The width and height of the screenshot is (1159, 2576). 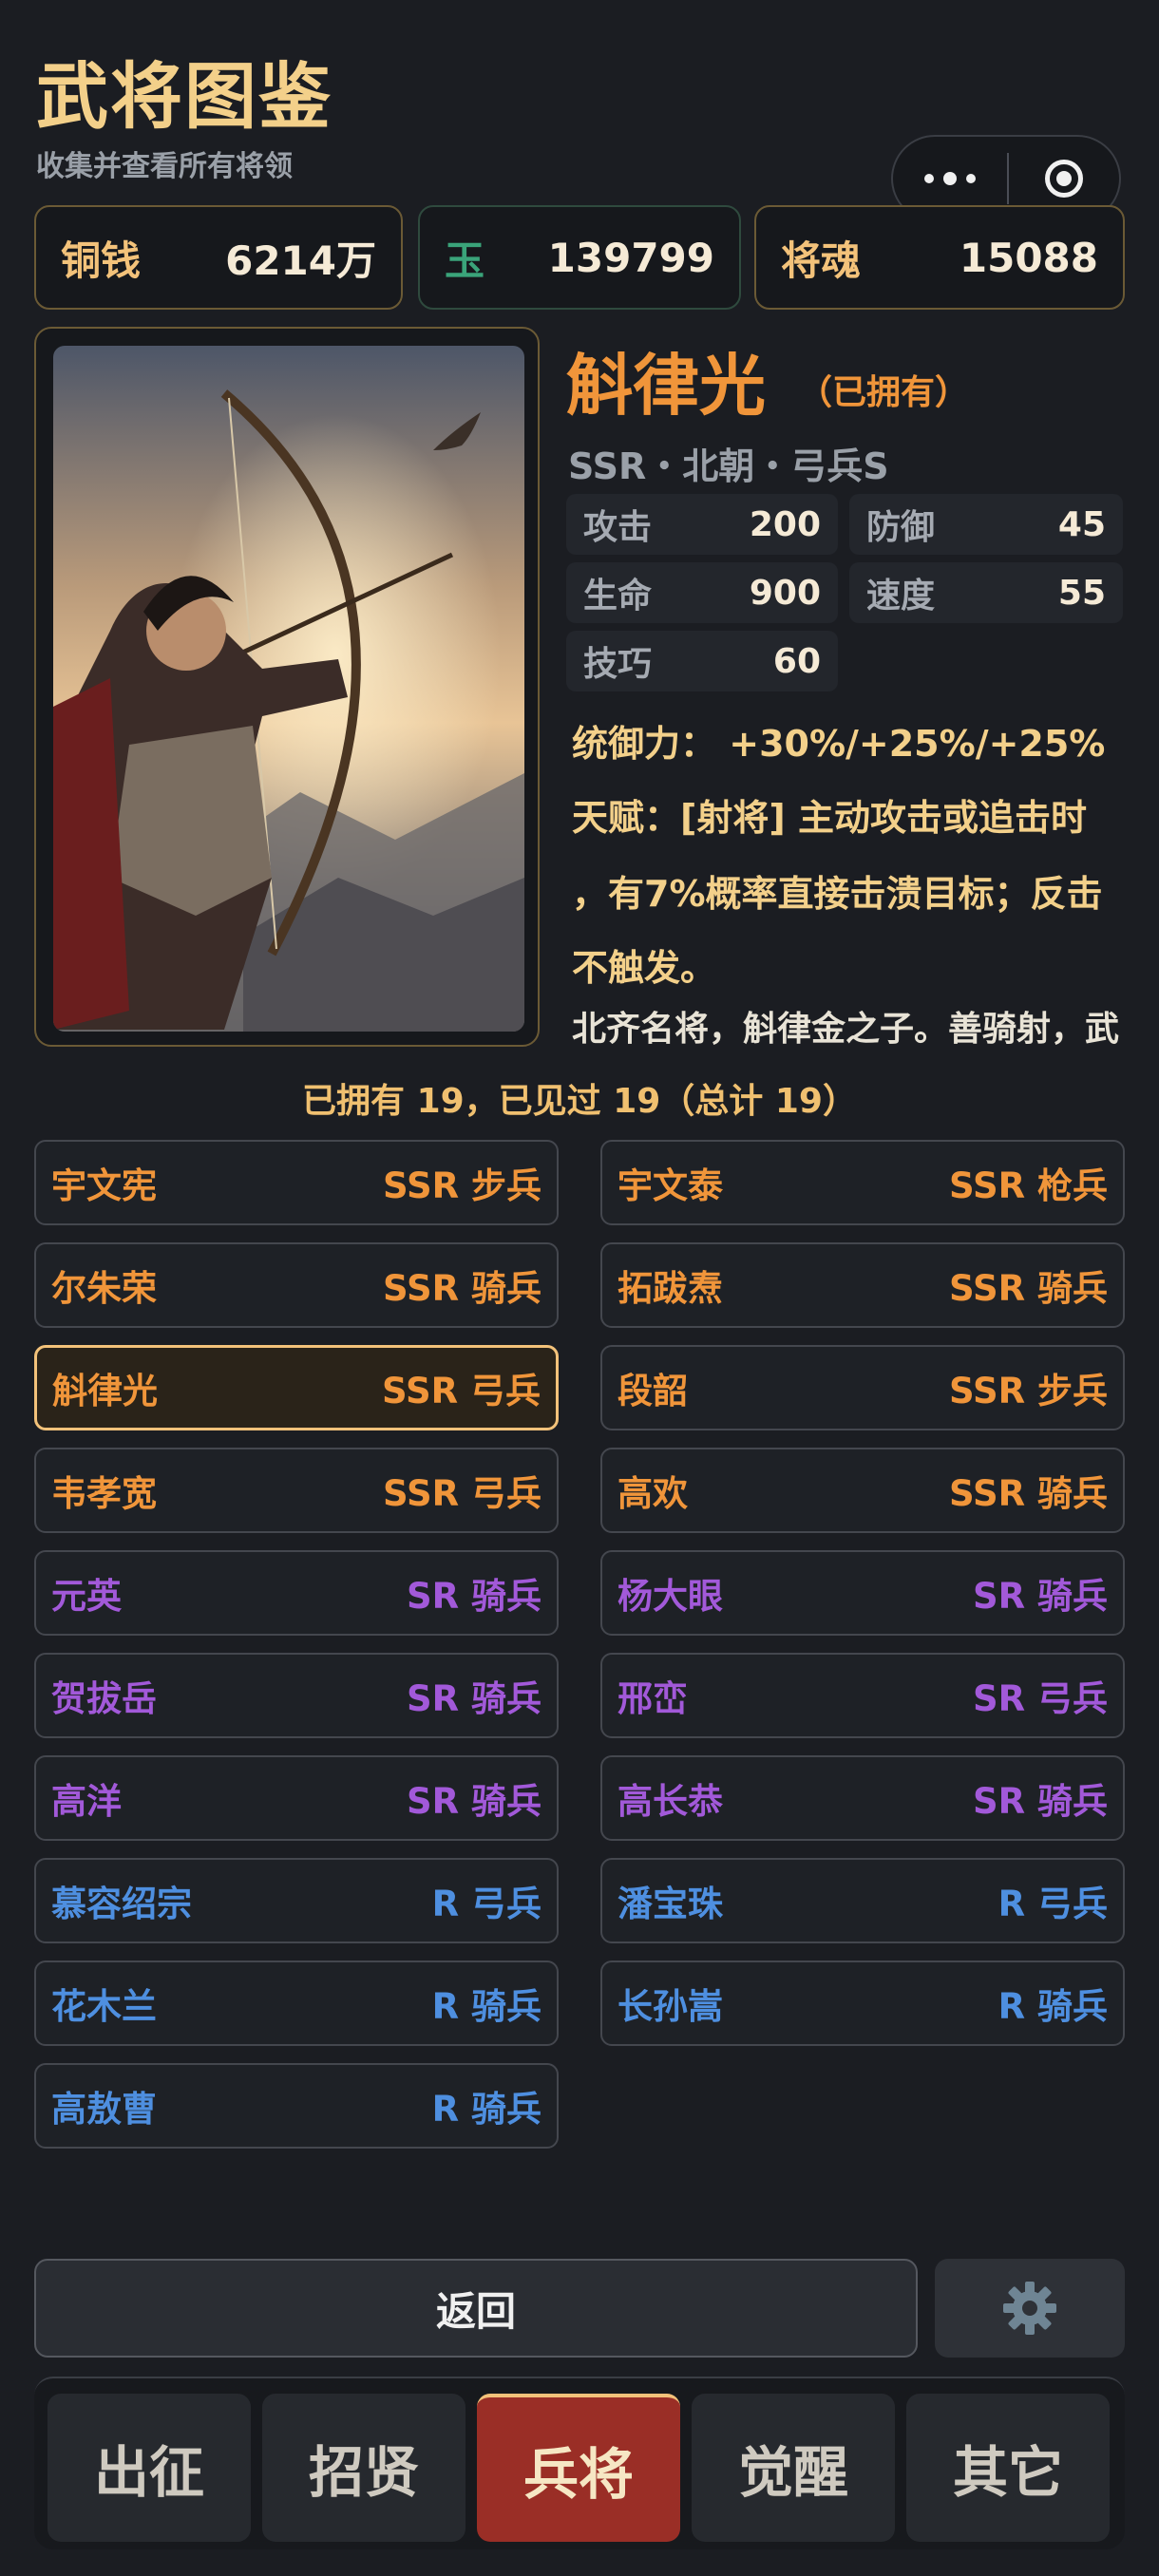 I want to click on hero-card-name: 高长恭, so click(x=670, y=1801).